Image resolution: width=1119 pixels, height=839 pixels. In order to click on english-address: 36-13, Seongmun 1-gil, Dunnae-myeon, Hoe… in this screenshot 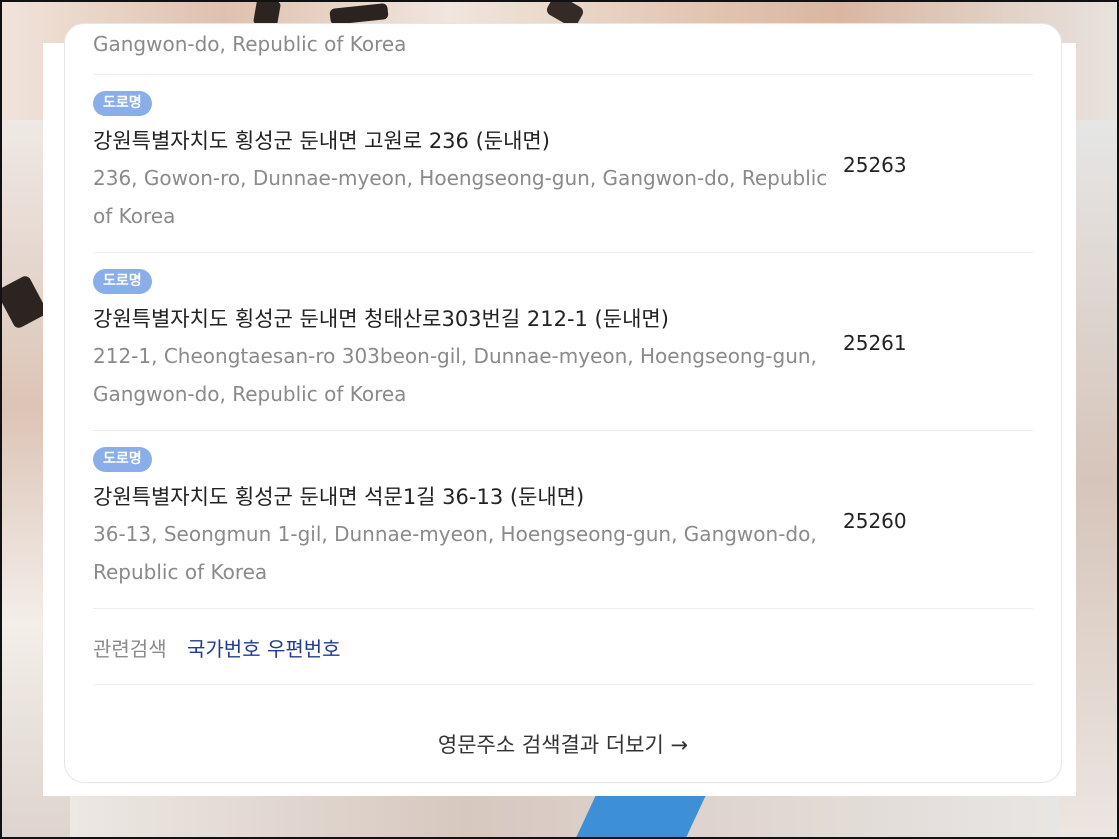, I will do `click(455, 553)`.